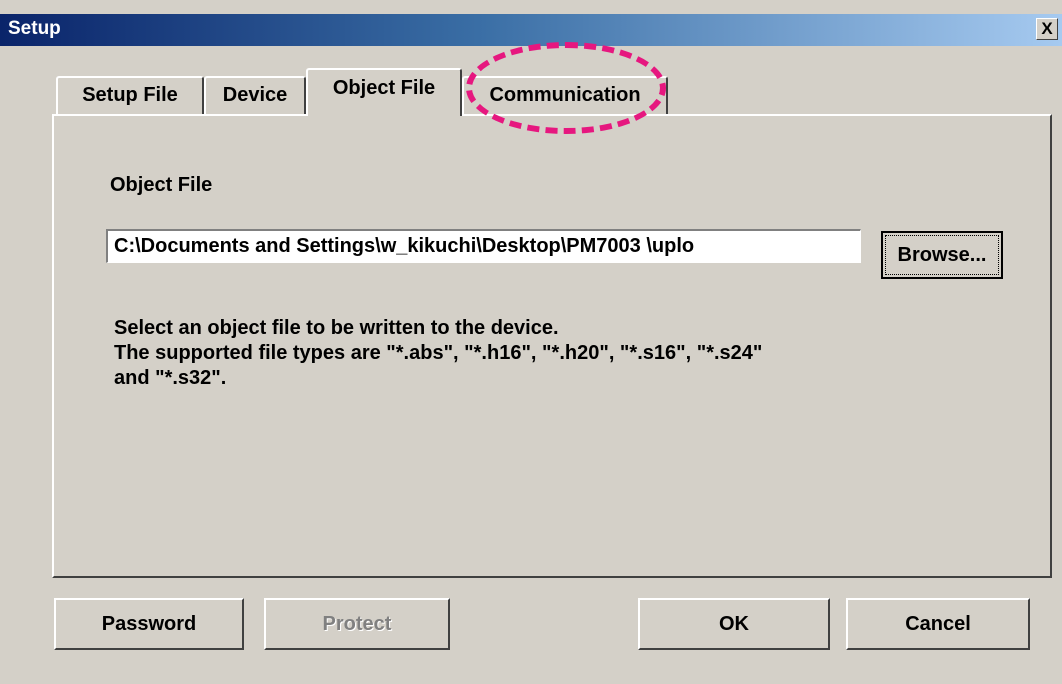  I want to click on description-line-3: and "*.s32"., so click(170, 378).